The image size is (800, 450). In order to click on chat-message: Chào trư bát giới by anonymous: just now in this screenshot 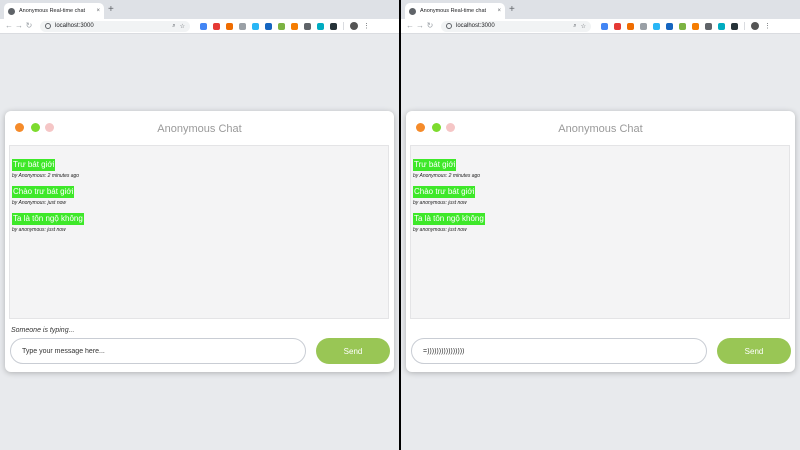, I will do `click(600, 193)`.